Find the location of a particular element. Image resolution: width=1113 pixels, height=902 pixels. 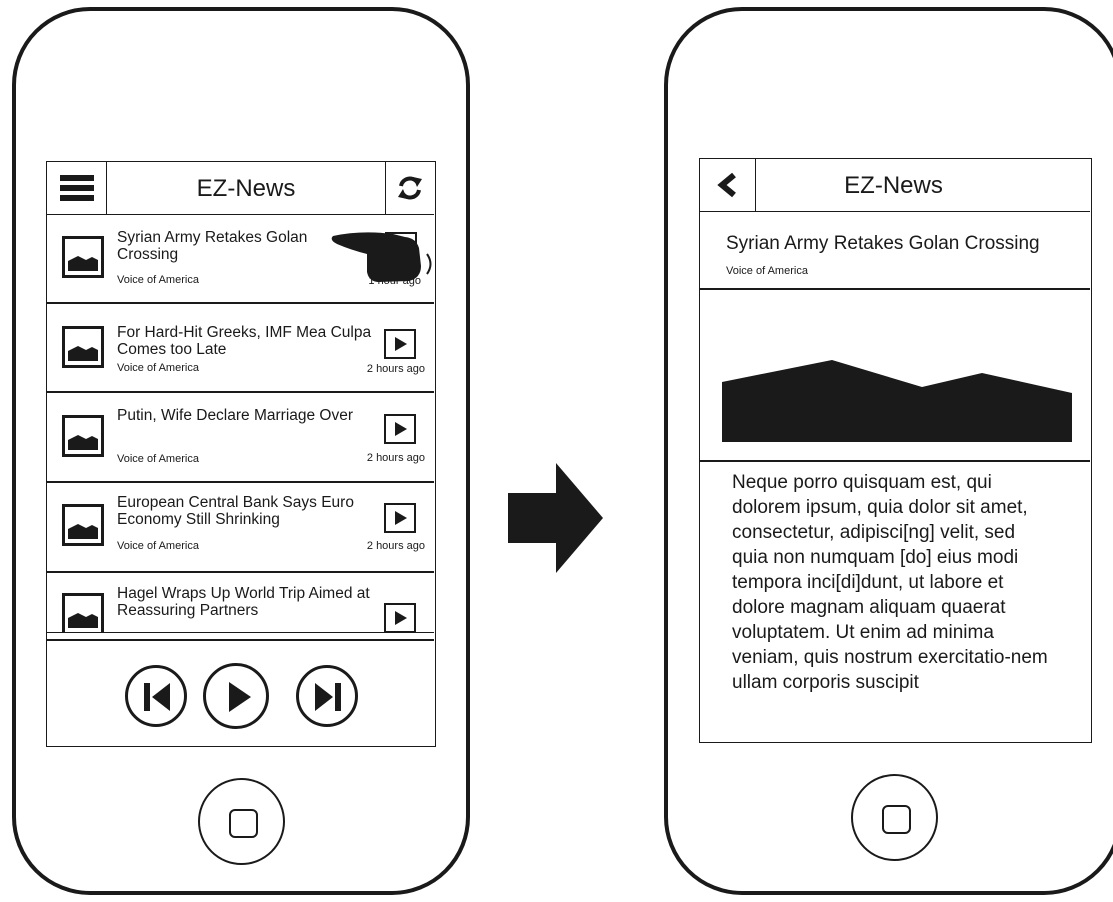

menu-button is located at coordinates (77, 188).